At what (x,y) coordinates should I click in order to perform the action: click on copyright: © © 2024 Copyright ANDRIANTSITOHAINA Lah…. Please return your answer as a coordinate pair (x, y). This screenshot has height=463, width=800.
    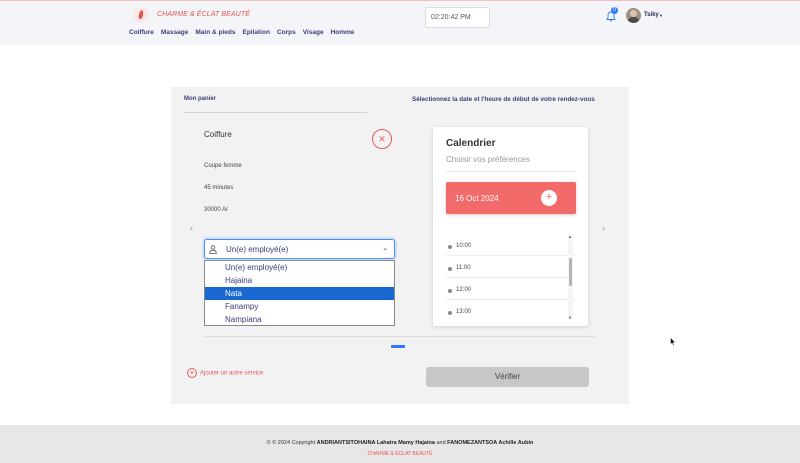
    Looking at the image, I should click on (400, 443).